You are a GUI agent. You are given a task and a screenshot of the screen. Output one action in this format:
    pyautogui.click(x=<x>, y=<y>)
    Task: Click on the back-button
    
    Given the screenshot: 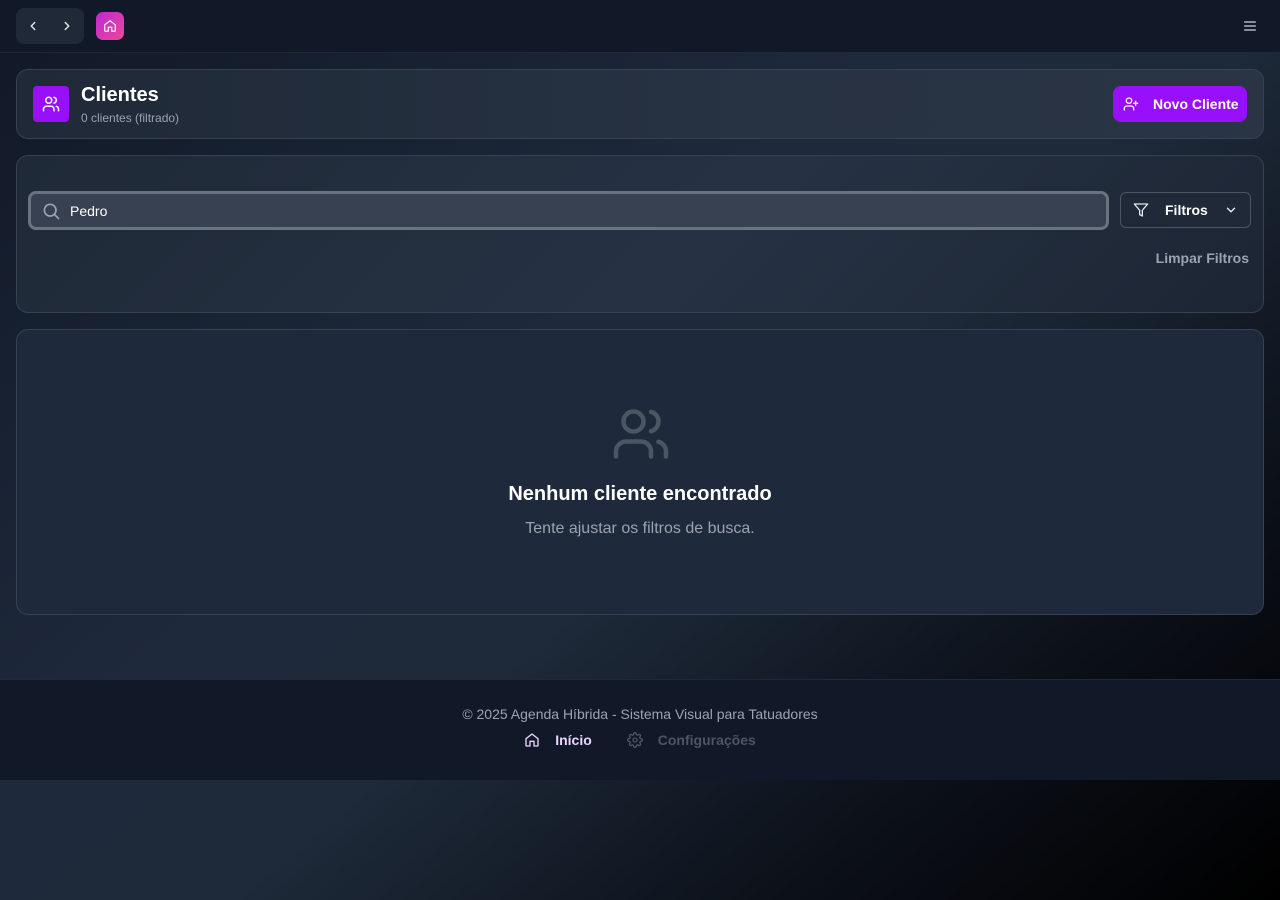 What is the action you would take?
    pyautogui.click(x=33, y=26)
    